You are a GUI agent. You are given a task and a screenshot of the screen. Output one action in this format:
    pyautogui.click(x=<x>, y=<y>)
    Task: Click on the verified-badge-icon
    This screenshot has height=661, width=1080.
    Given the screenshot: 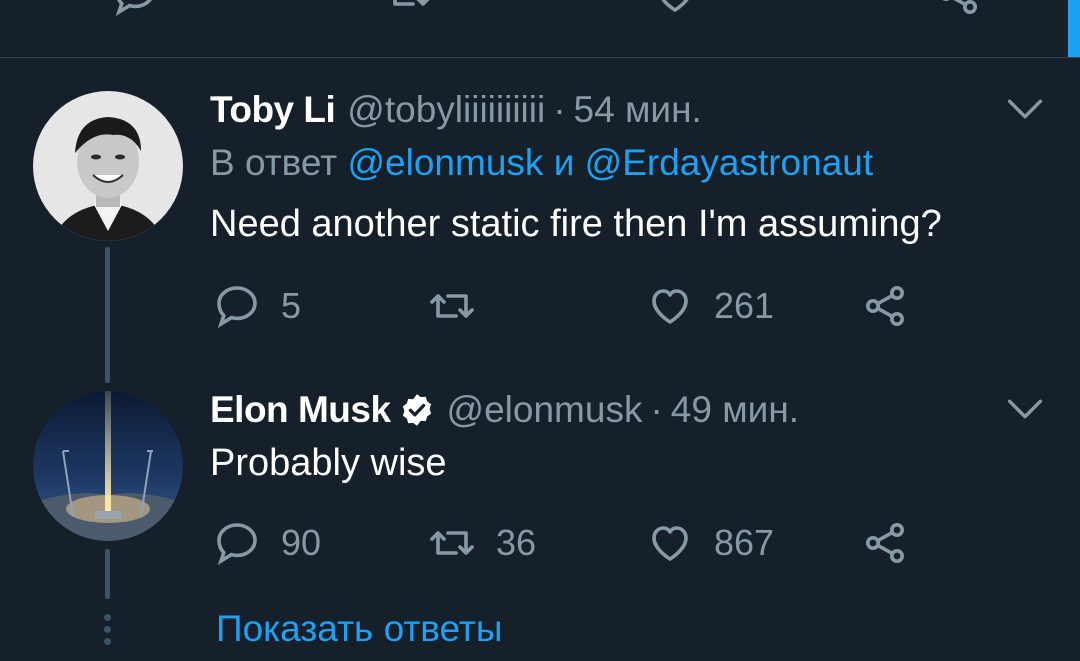 What is the action you would take?
    pyautogui.click(x=417, y=410)
    